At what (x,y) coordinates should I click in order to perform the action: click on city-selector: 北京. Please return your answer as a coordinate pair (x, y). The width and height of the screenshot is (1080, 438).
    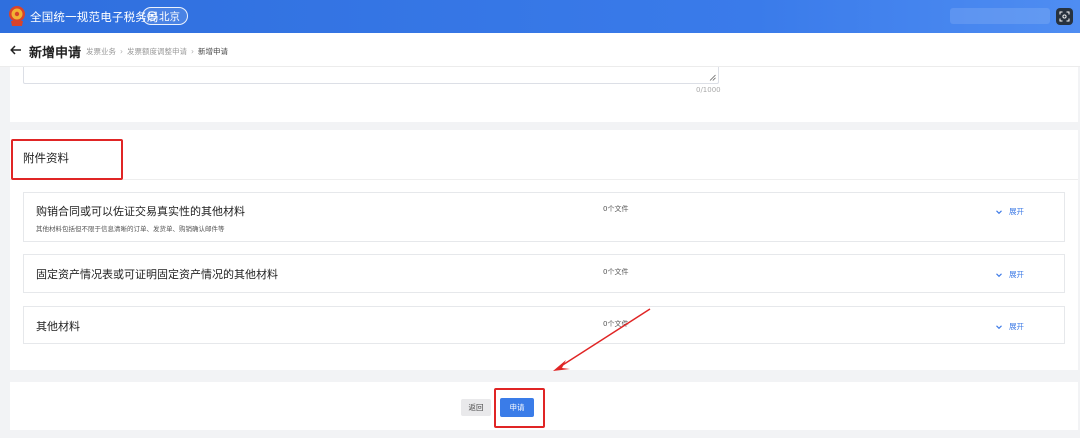
    Looking at the image, I should click on (165, 16).